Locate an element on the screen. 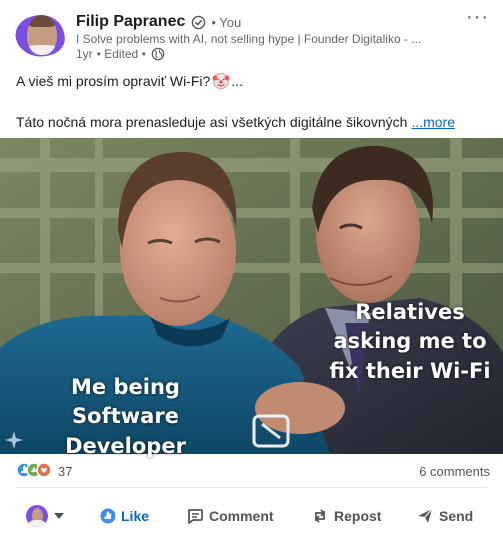  verified-icon is located at coordinates (199, 22).